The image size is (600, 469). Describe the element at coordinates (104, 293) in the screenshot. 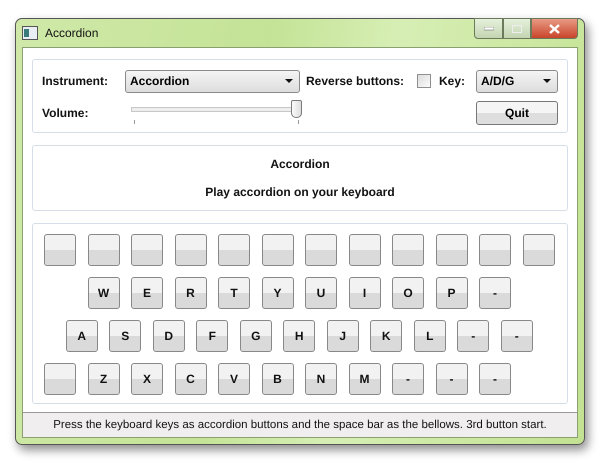

I see `keyboard-key: W` at that location.